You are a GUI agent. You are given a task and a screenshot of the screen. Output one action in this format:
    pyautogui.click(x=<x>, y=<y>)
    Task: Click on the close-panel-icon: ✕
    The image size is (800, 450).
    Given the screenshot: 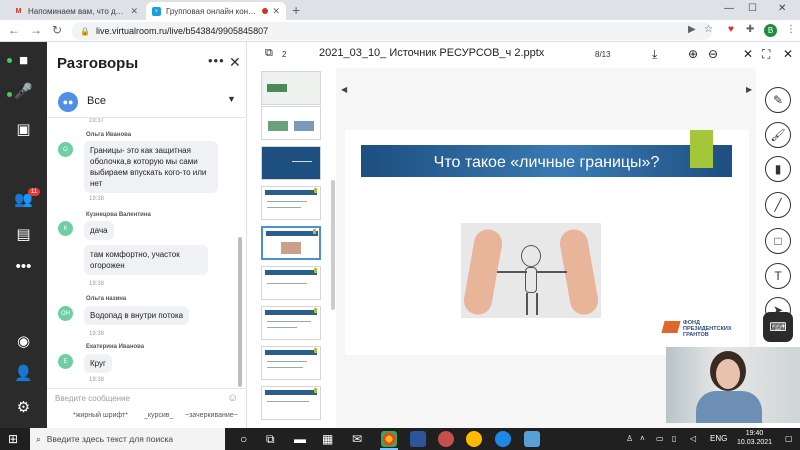 What is the action you would take?
    pyautogui.click(x=235, y=62)
    